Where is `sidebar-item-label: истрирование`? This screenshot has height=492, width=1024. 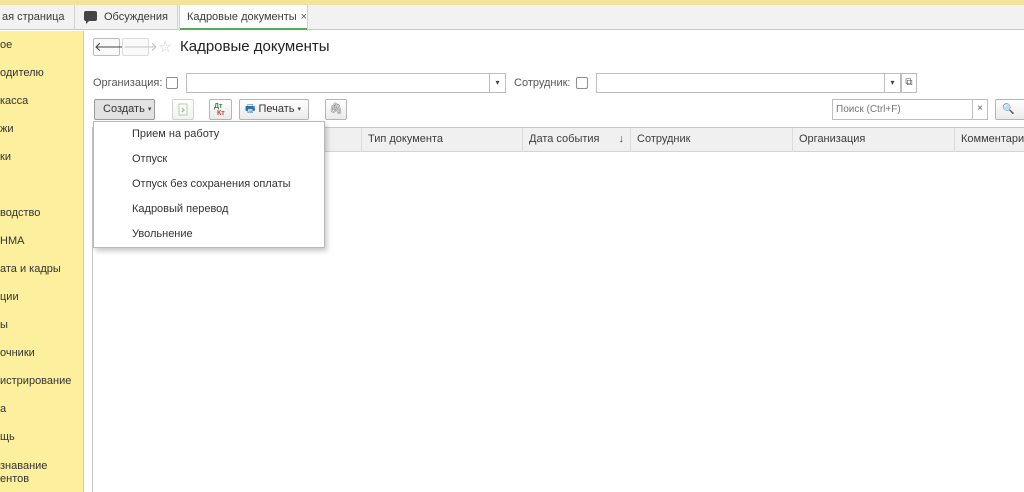
sidebar-item-label: истрирование is located at coordinates (36, 381).